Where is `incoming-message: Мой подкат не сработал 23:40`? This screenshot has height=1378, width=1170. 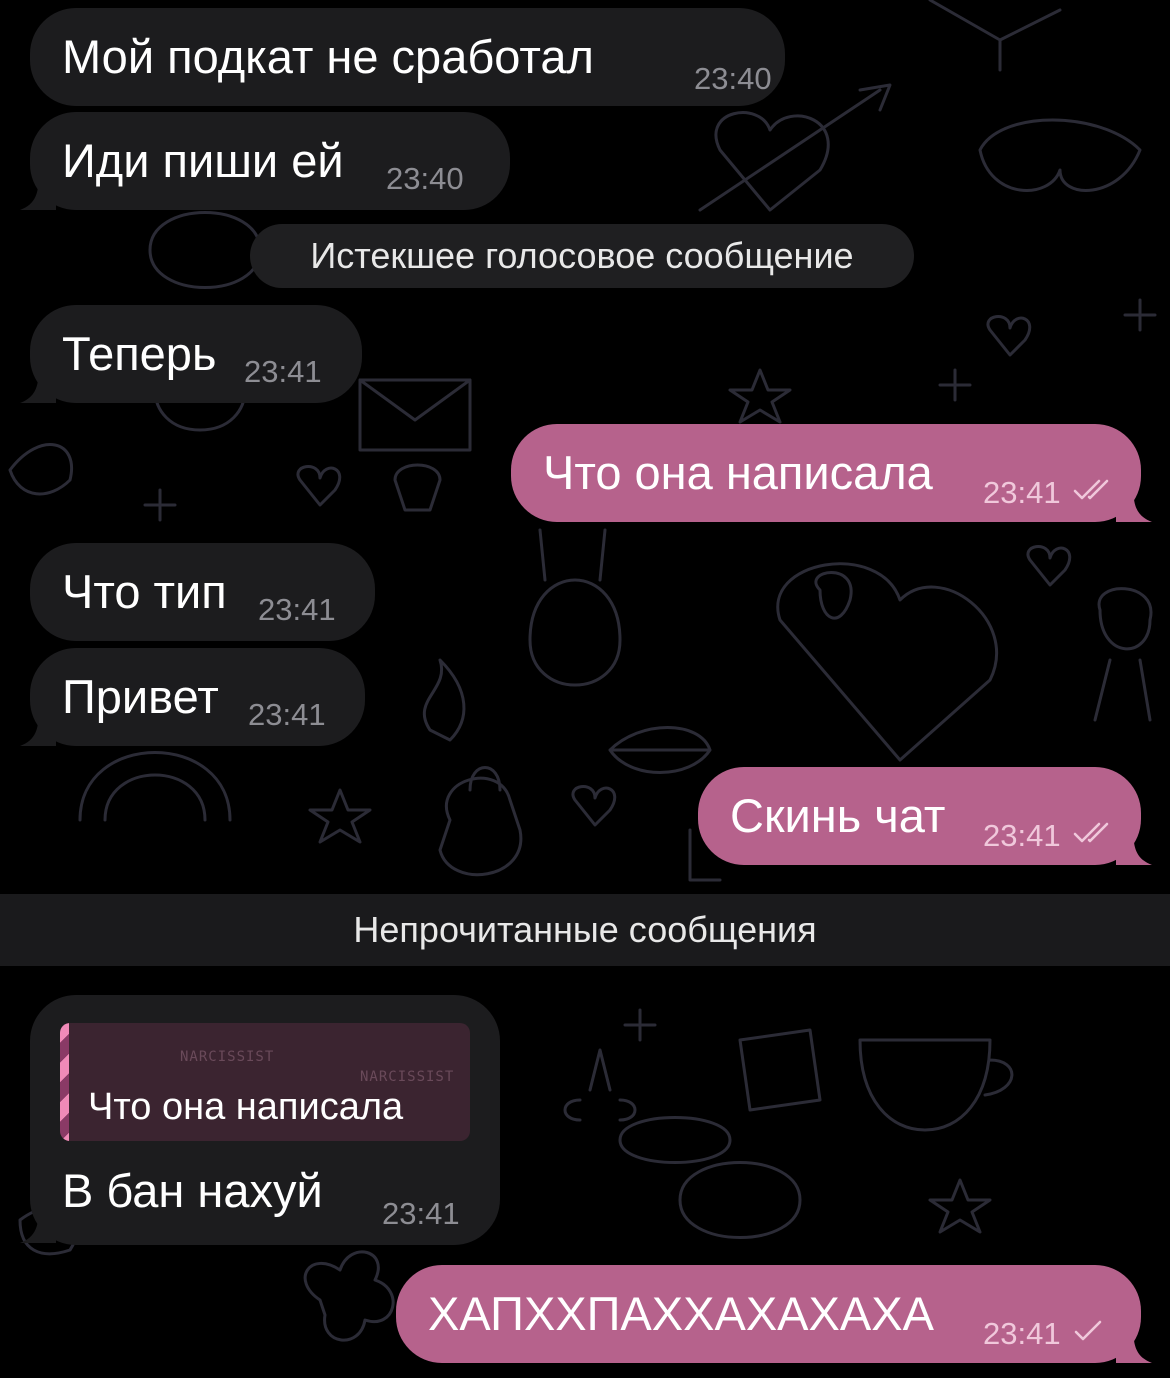 incoming-message: Мой подкат не сработал 23:40 is located at coordinates (407, 57).